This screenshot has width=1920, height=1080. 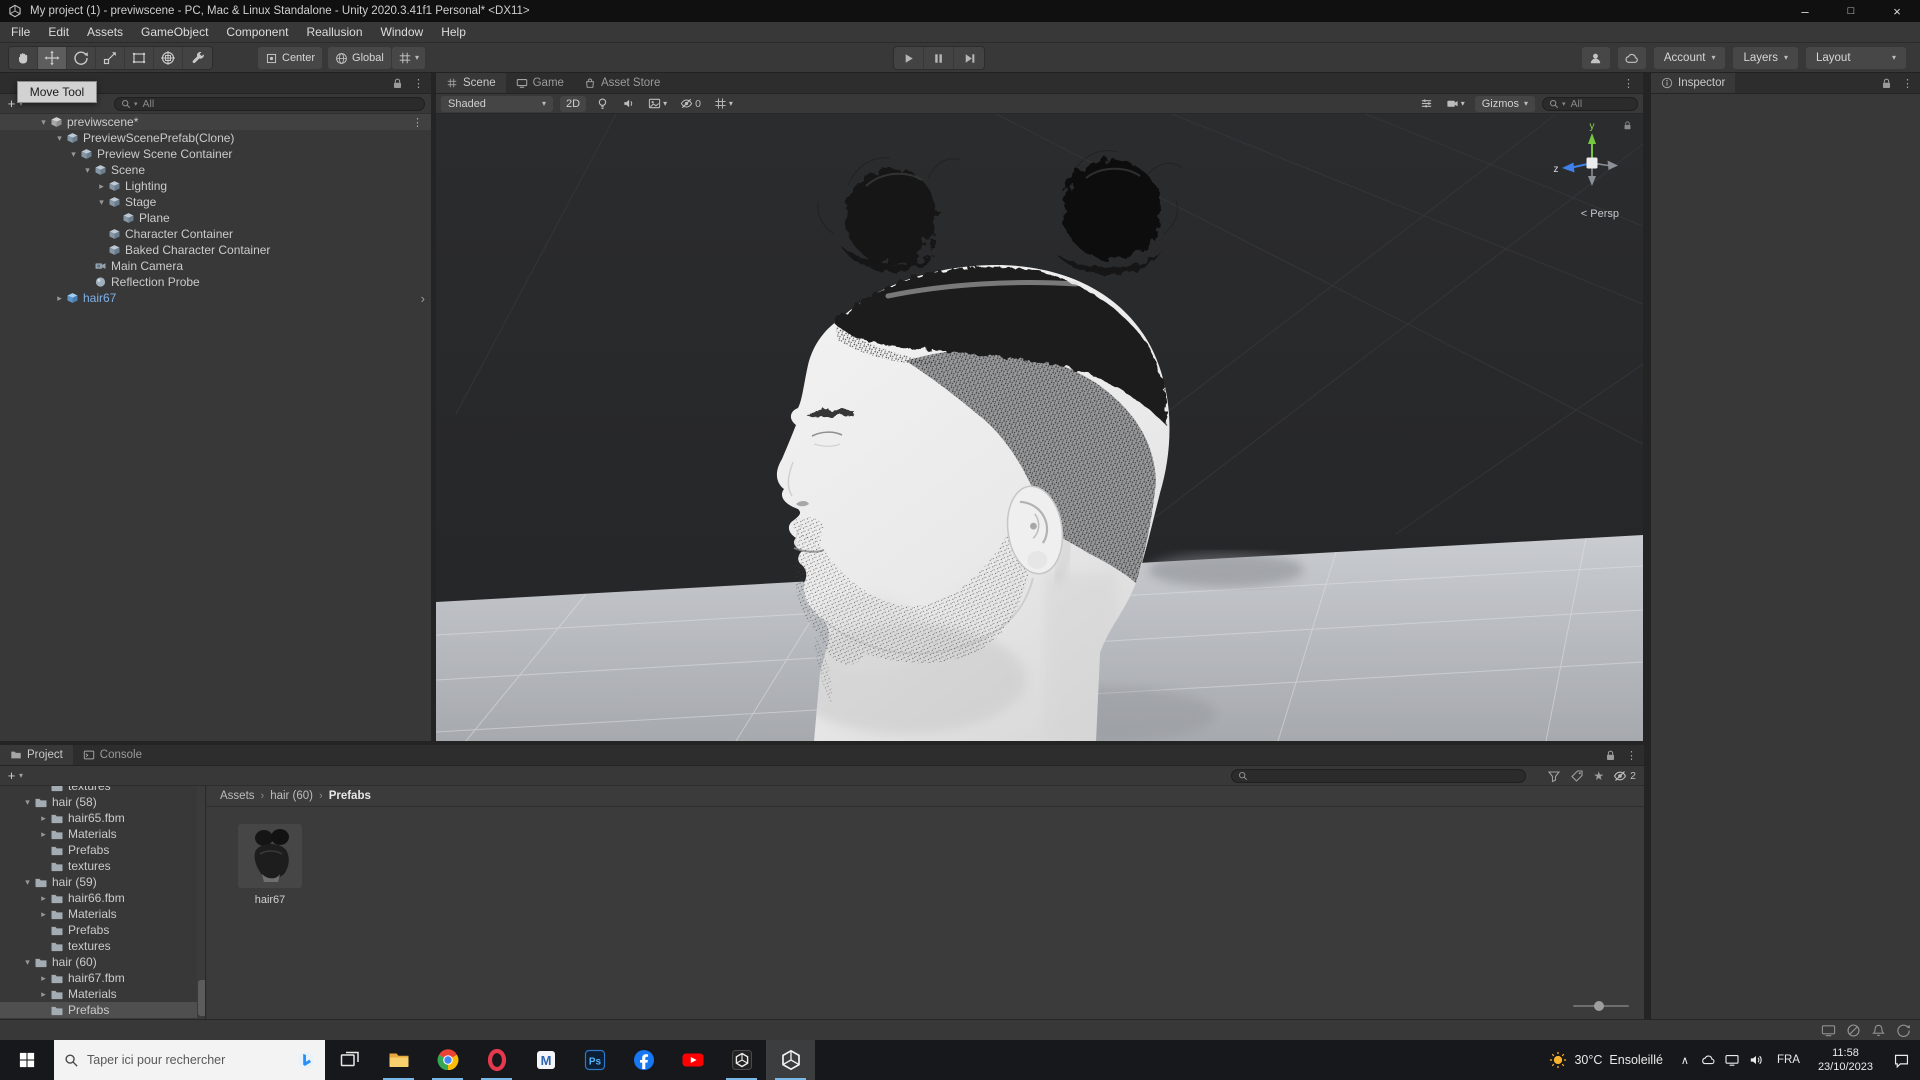 What do you see at coordinates (1455, 104) in the screenshot?
I see `scene-camera-dropdown: ▾` at bounding box center [1455, 104].